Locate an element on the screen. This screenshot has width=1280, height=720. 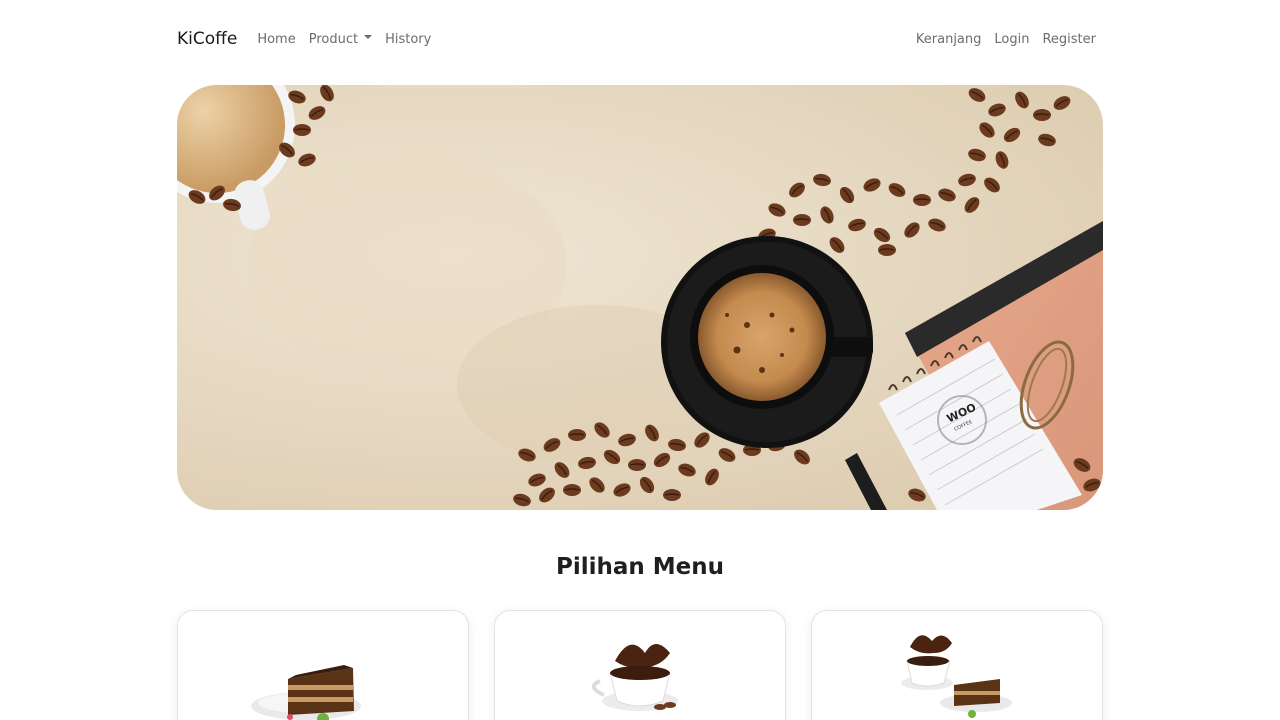
menu-card-cake is located at coordinates (323, 665).